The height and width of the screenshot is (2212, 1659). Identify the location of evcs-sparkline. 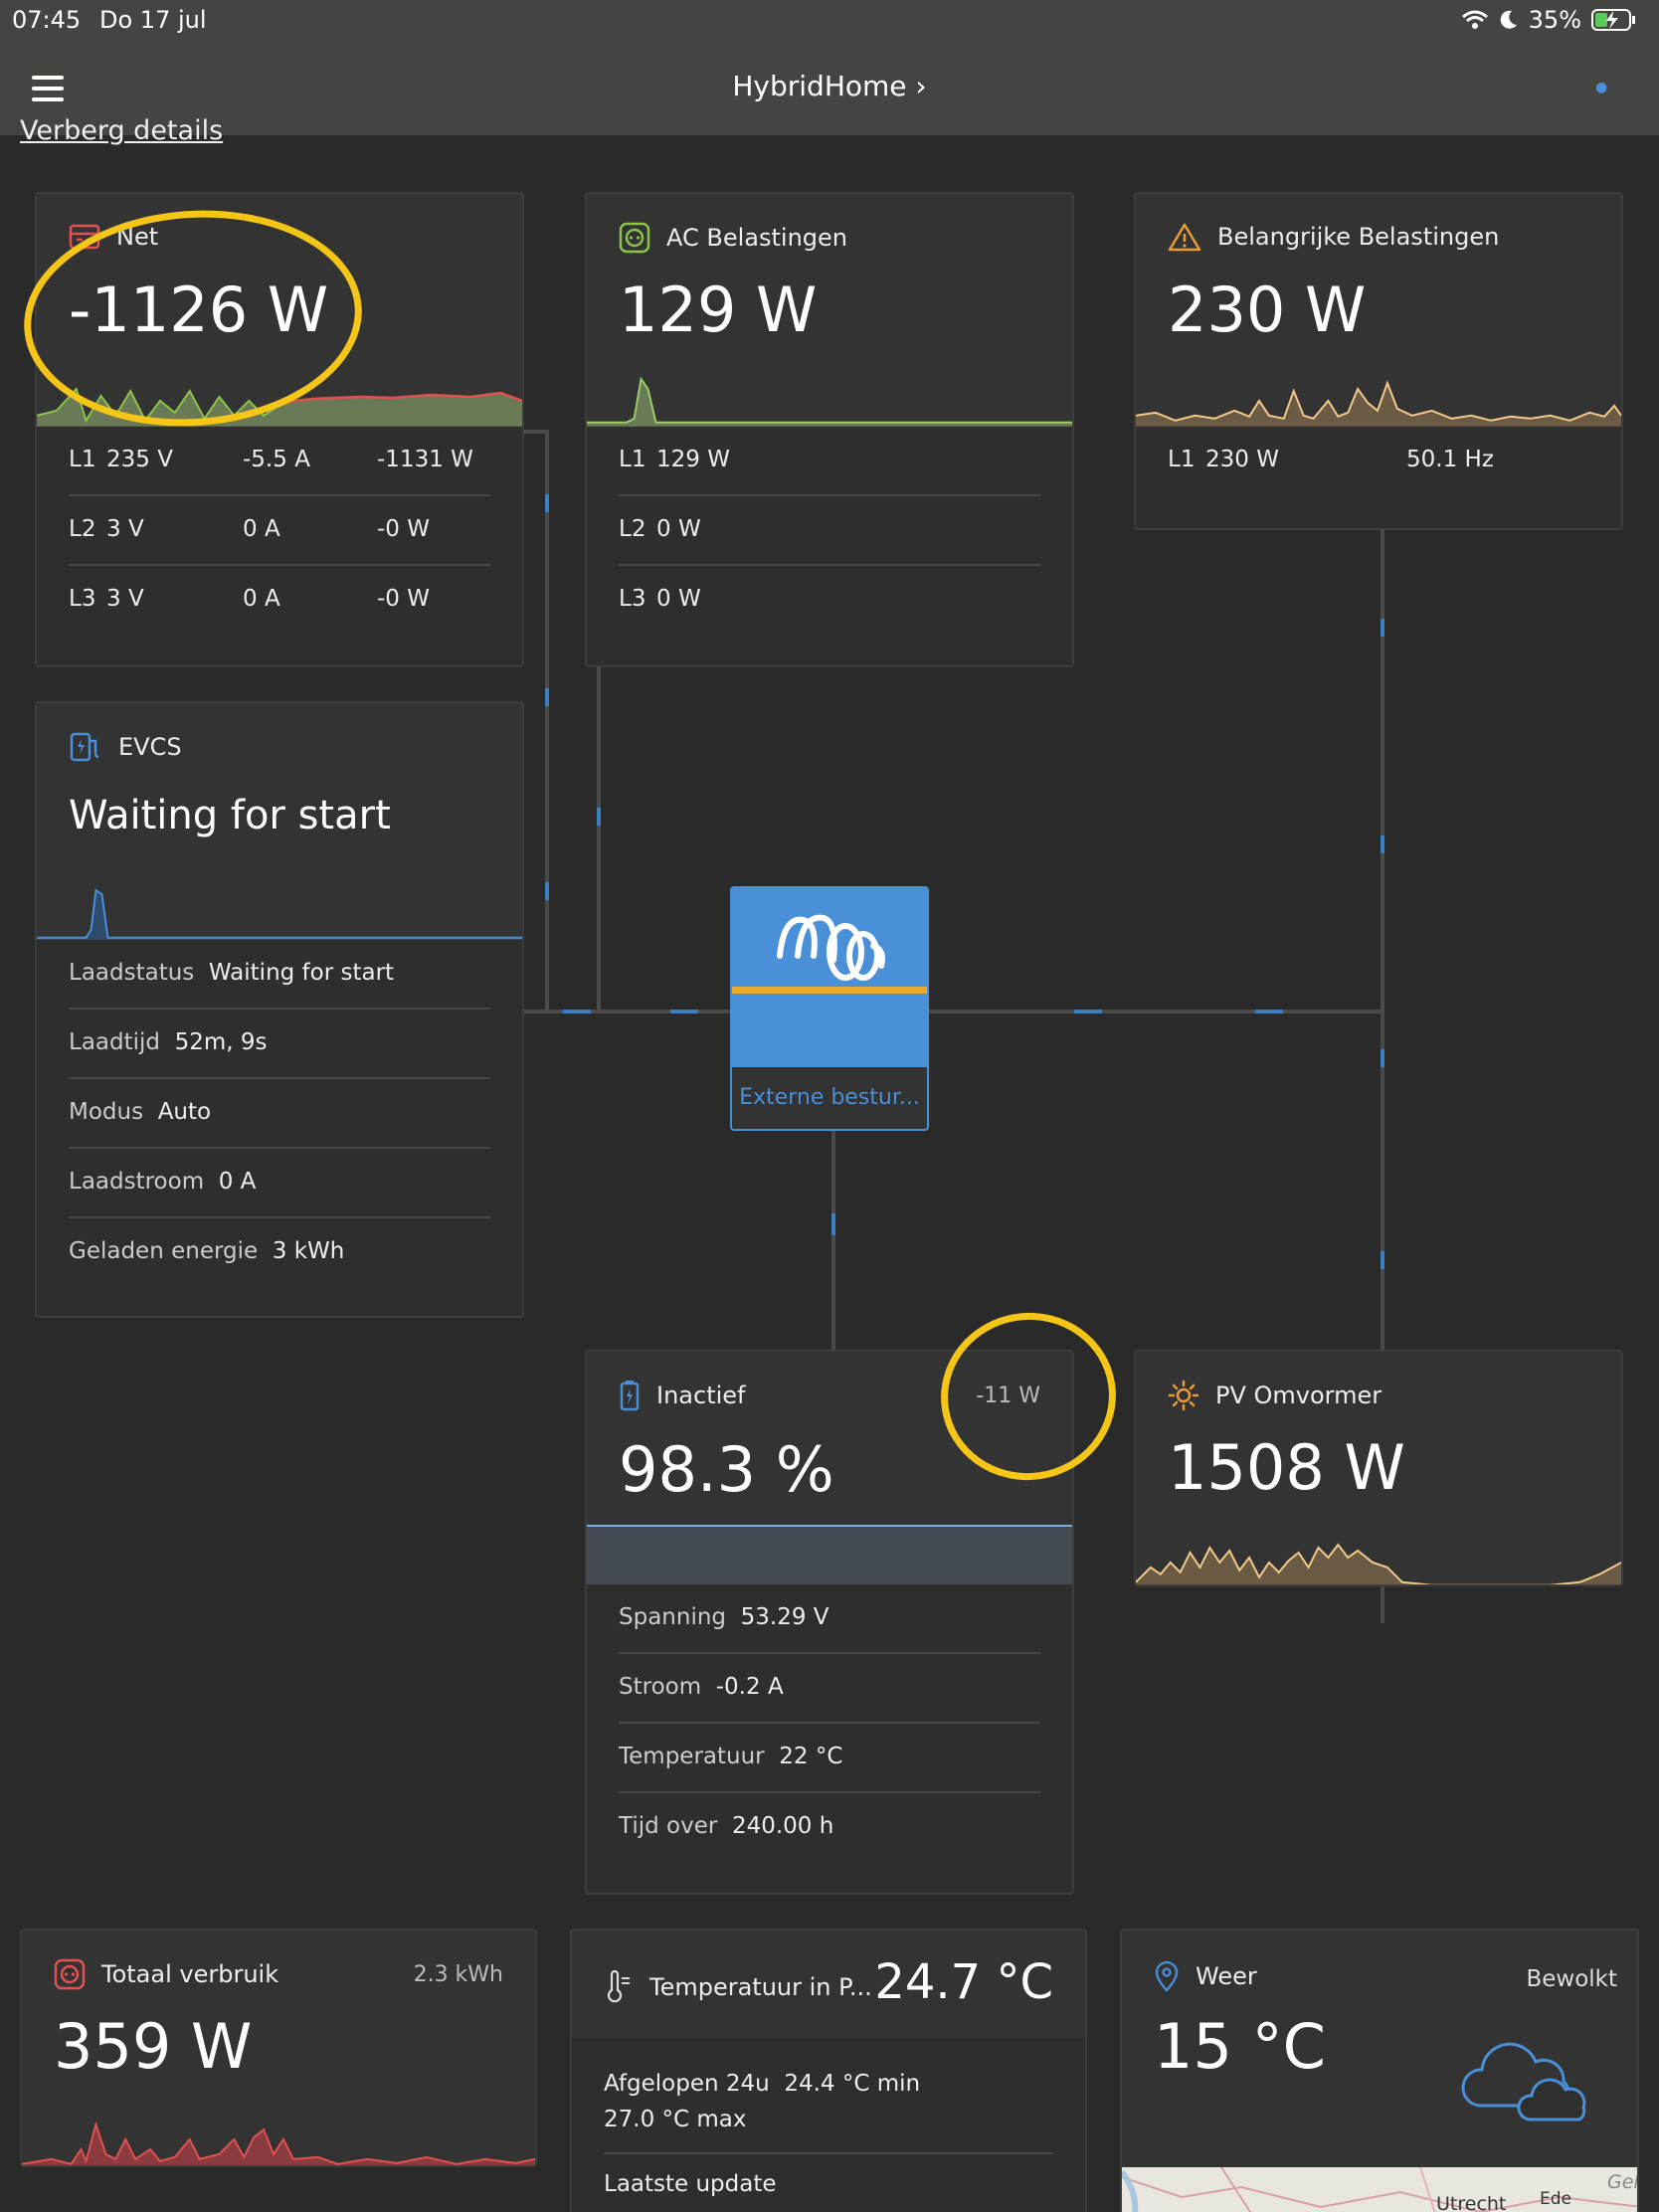
(279, 914).